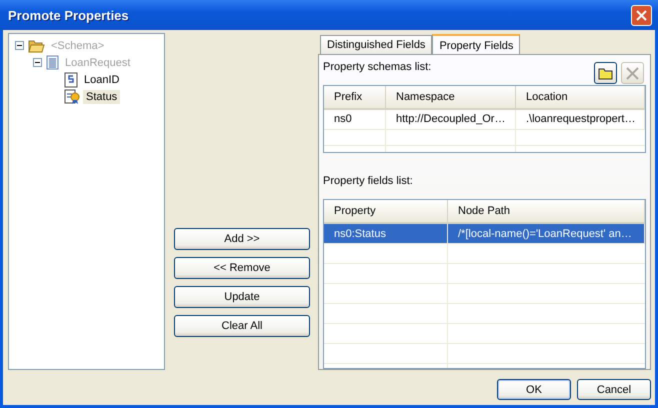 This screenshot has height=408, width=658. Describe the element at coordinates (546, 212) in the screenshot. I see `column-header: Node Path` at that location.